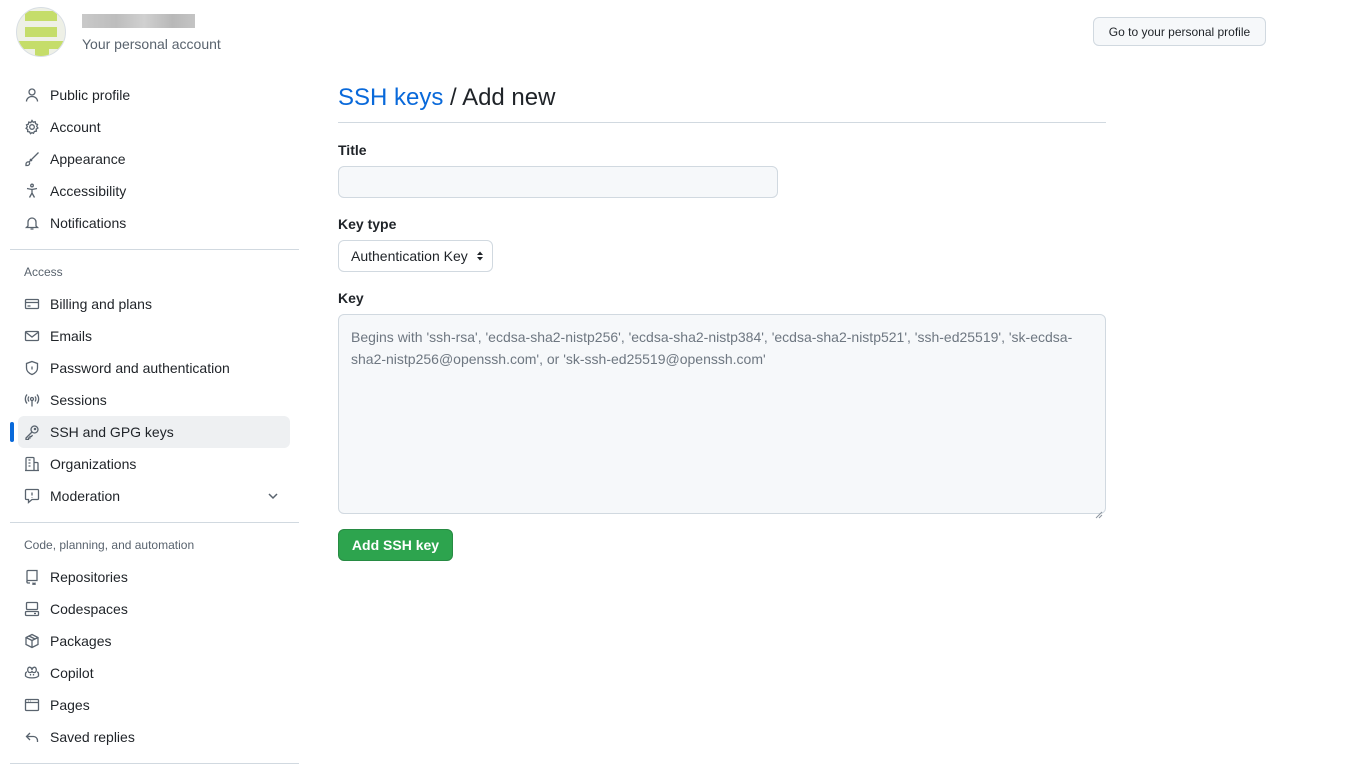 This screenshot has height=779, width=1363. I want to click on sidebar-item-moderation: Moderation, so click(154, 496).